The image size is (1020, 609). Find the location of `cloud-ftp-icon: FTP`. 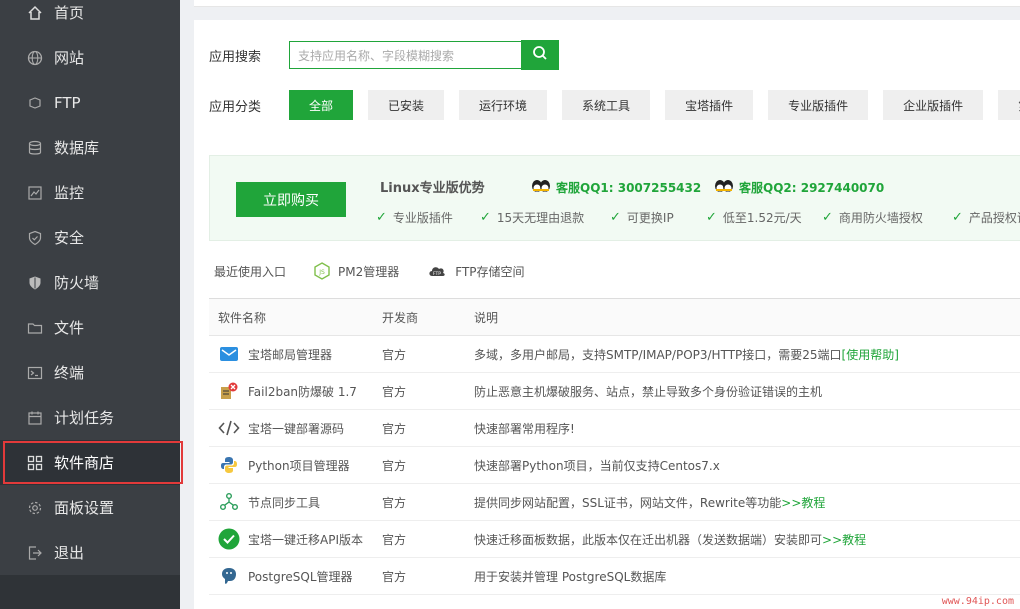

cloud-ftp-icon: FTP is located at coordinates (437, 271).